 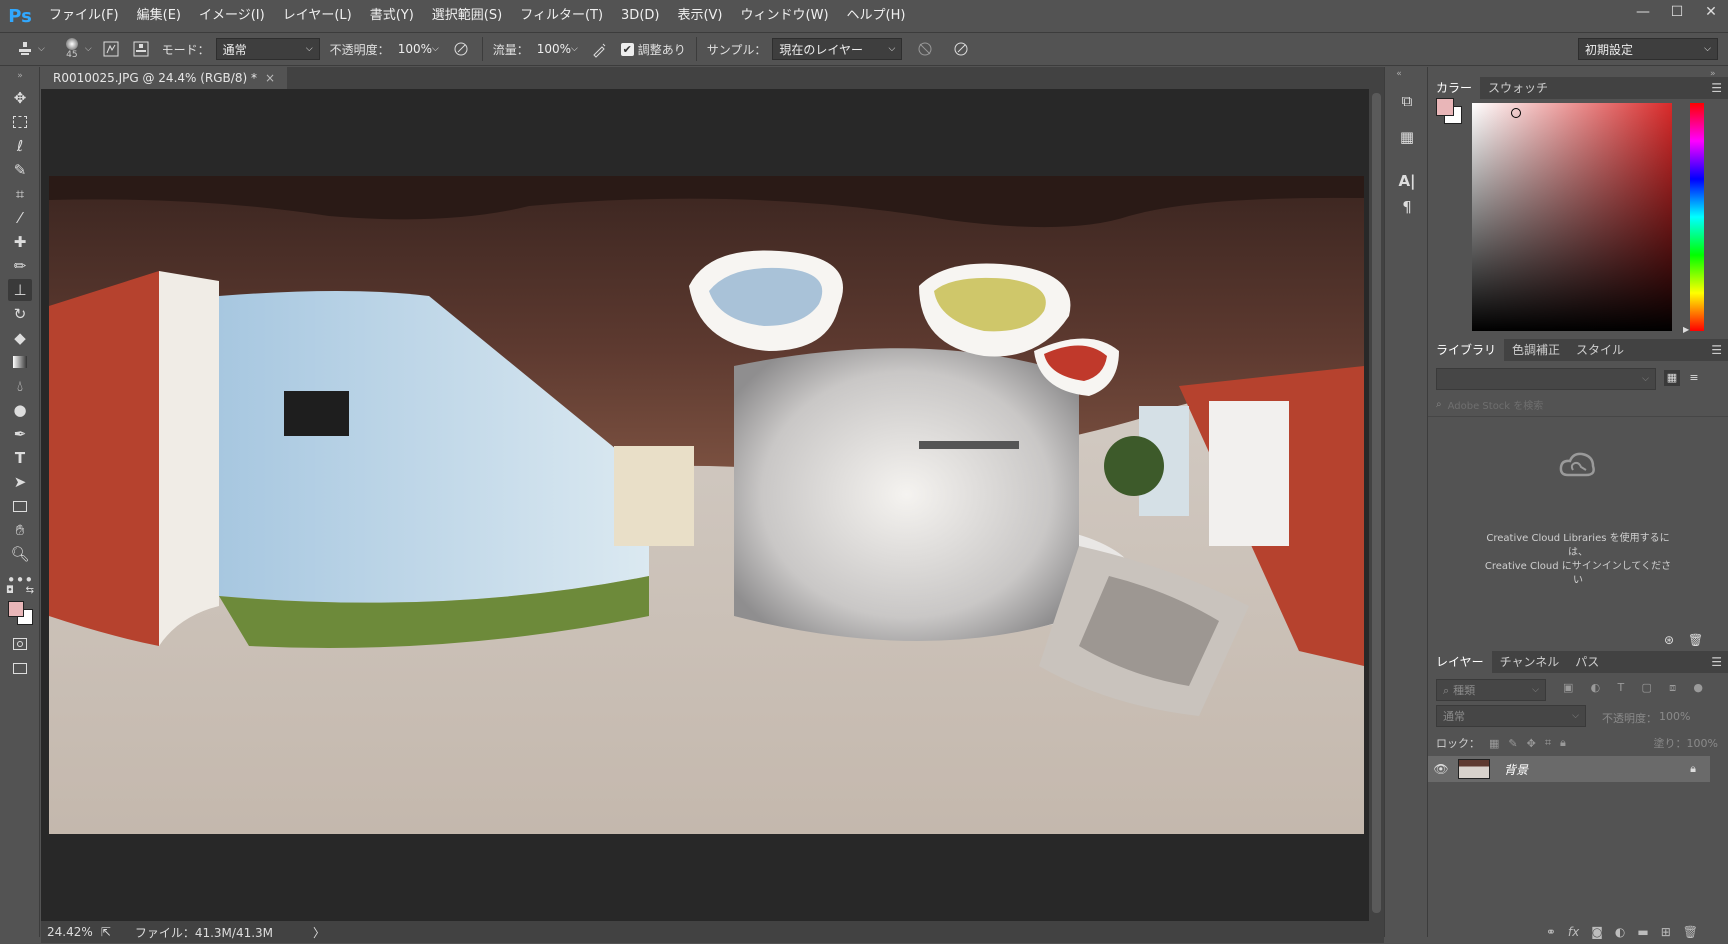 What do you see at coordinates (1686, 329) in the screenshot?
I see `hue-slider-marker-icon: ▶` at bounding box center [1686, 329].